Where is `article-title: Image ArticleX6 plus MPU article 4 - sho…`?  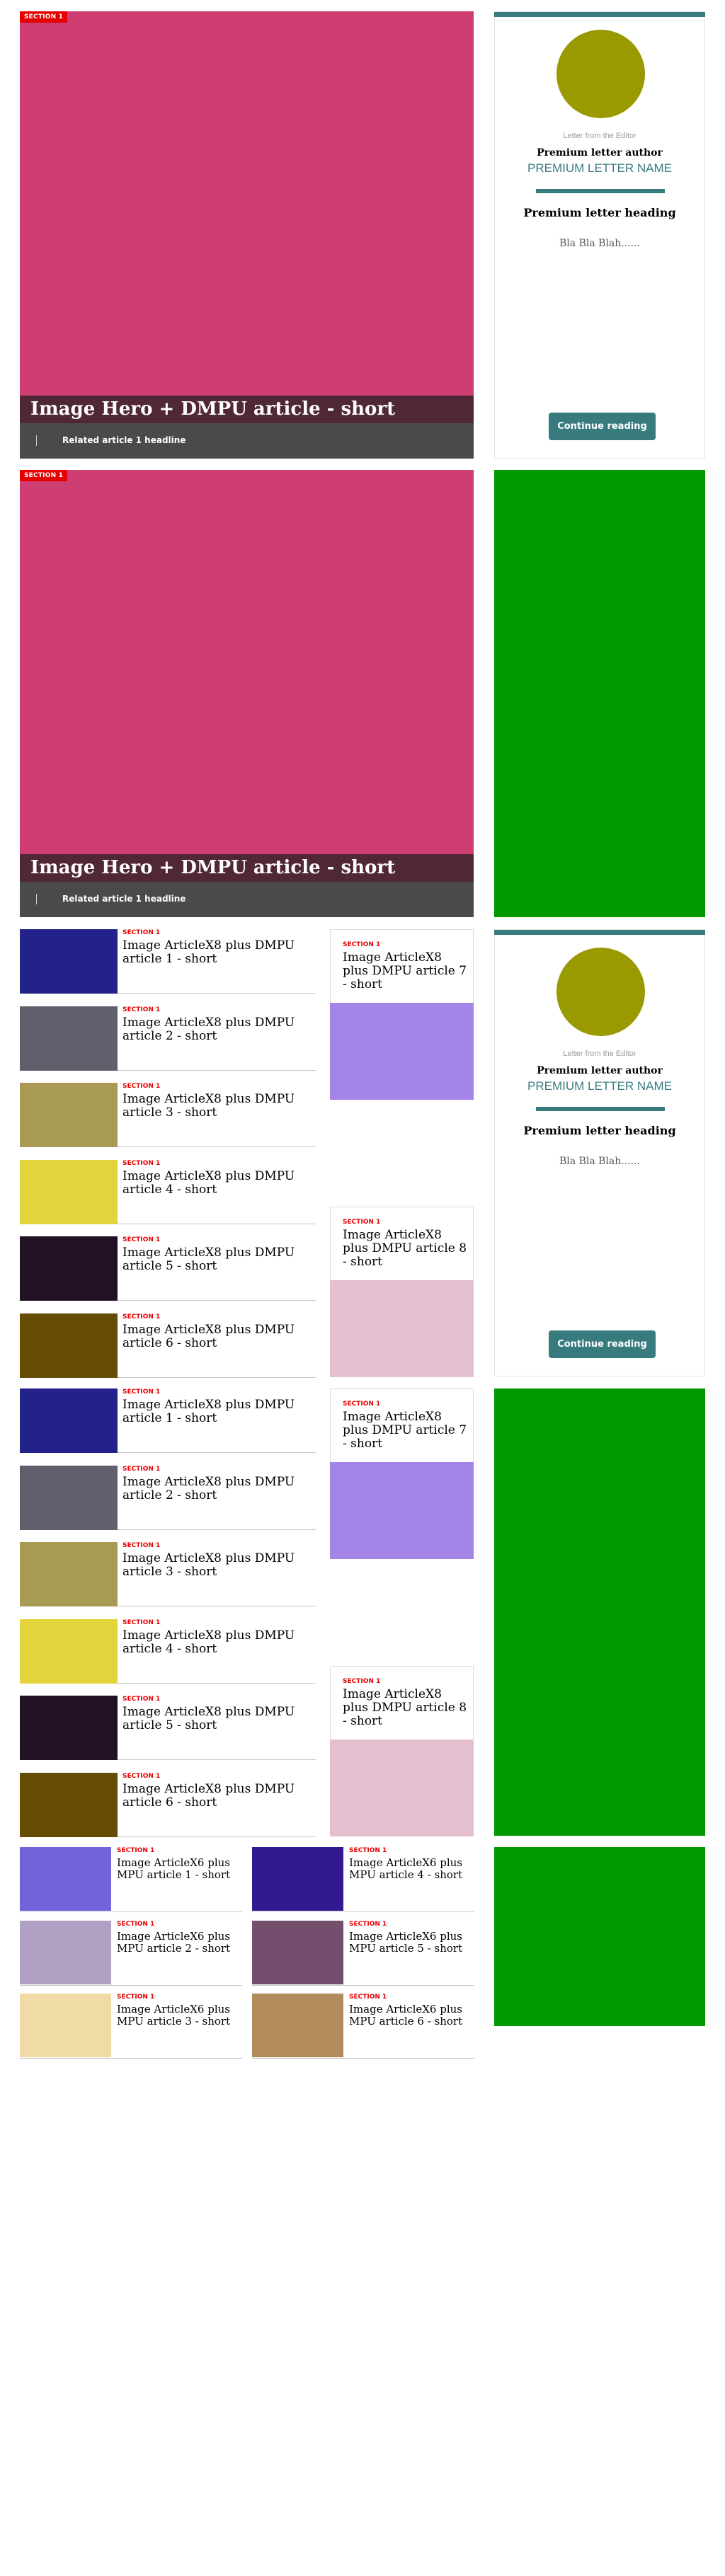 article-title: Image ArticleX6 plus MPU article 4 - sho… is located at coordinates (411, 1869).